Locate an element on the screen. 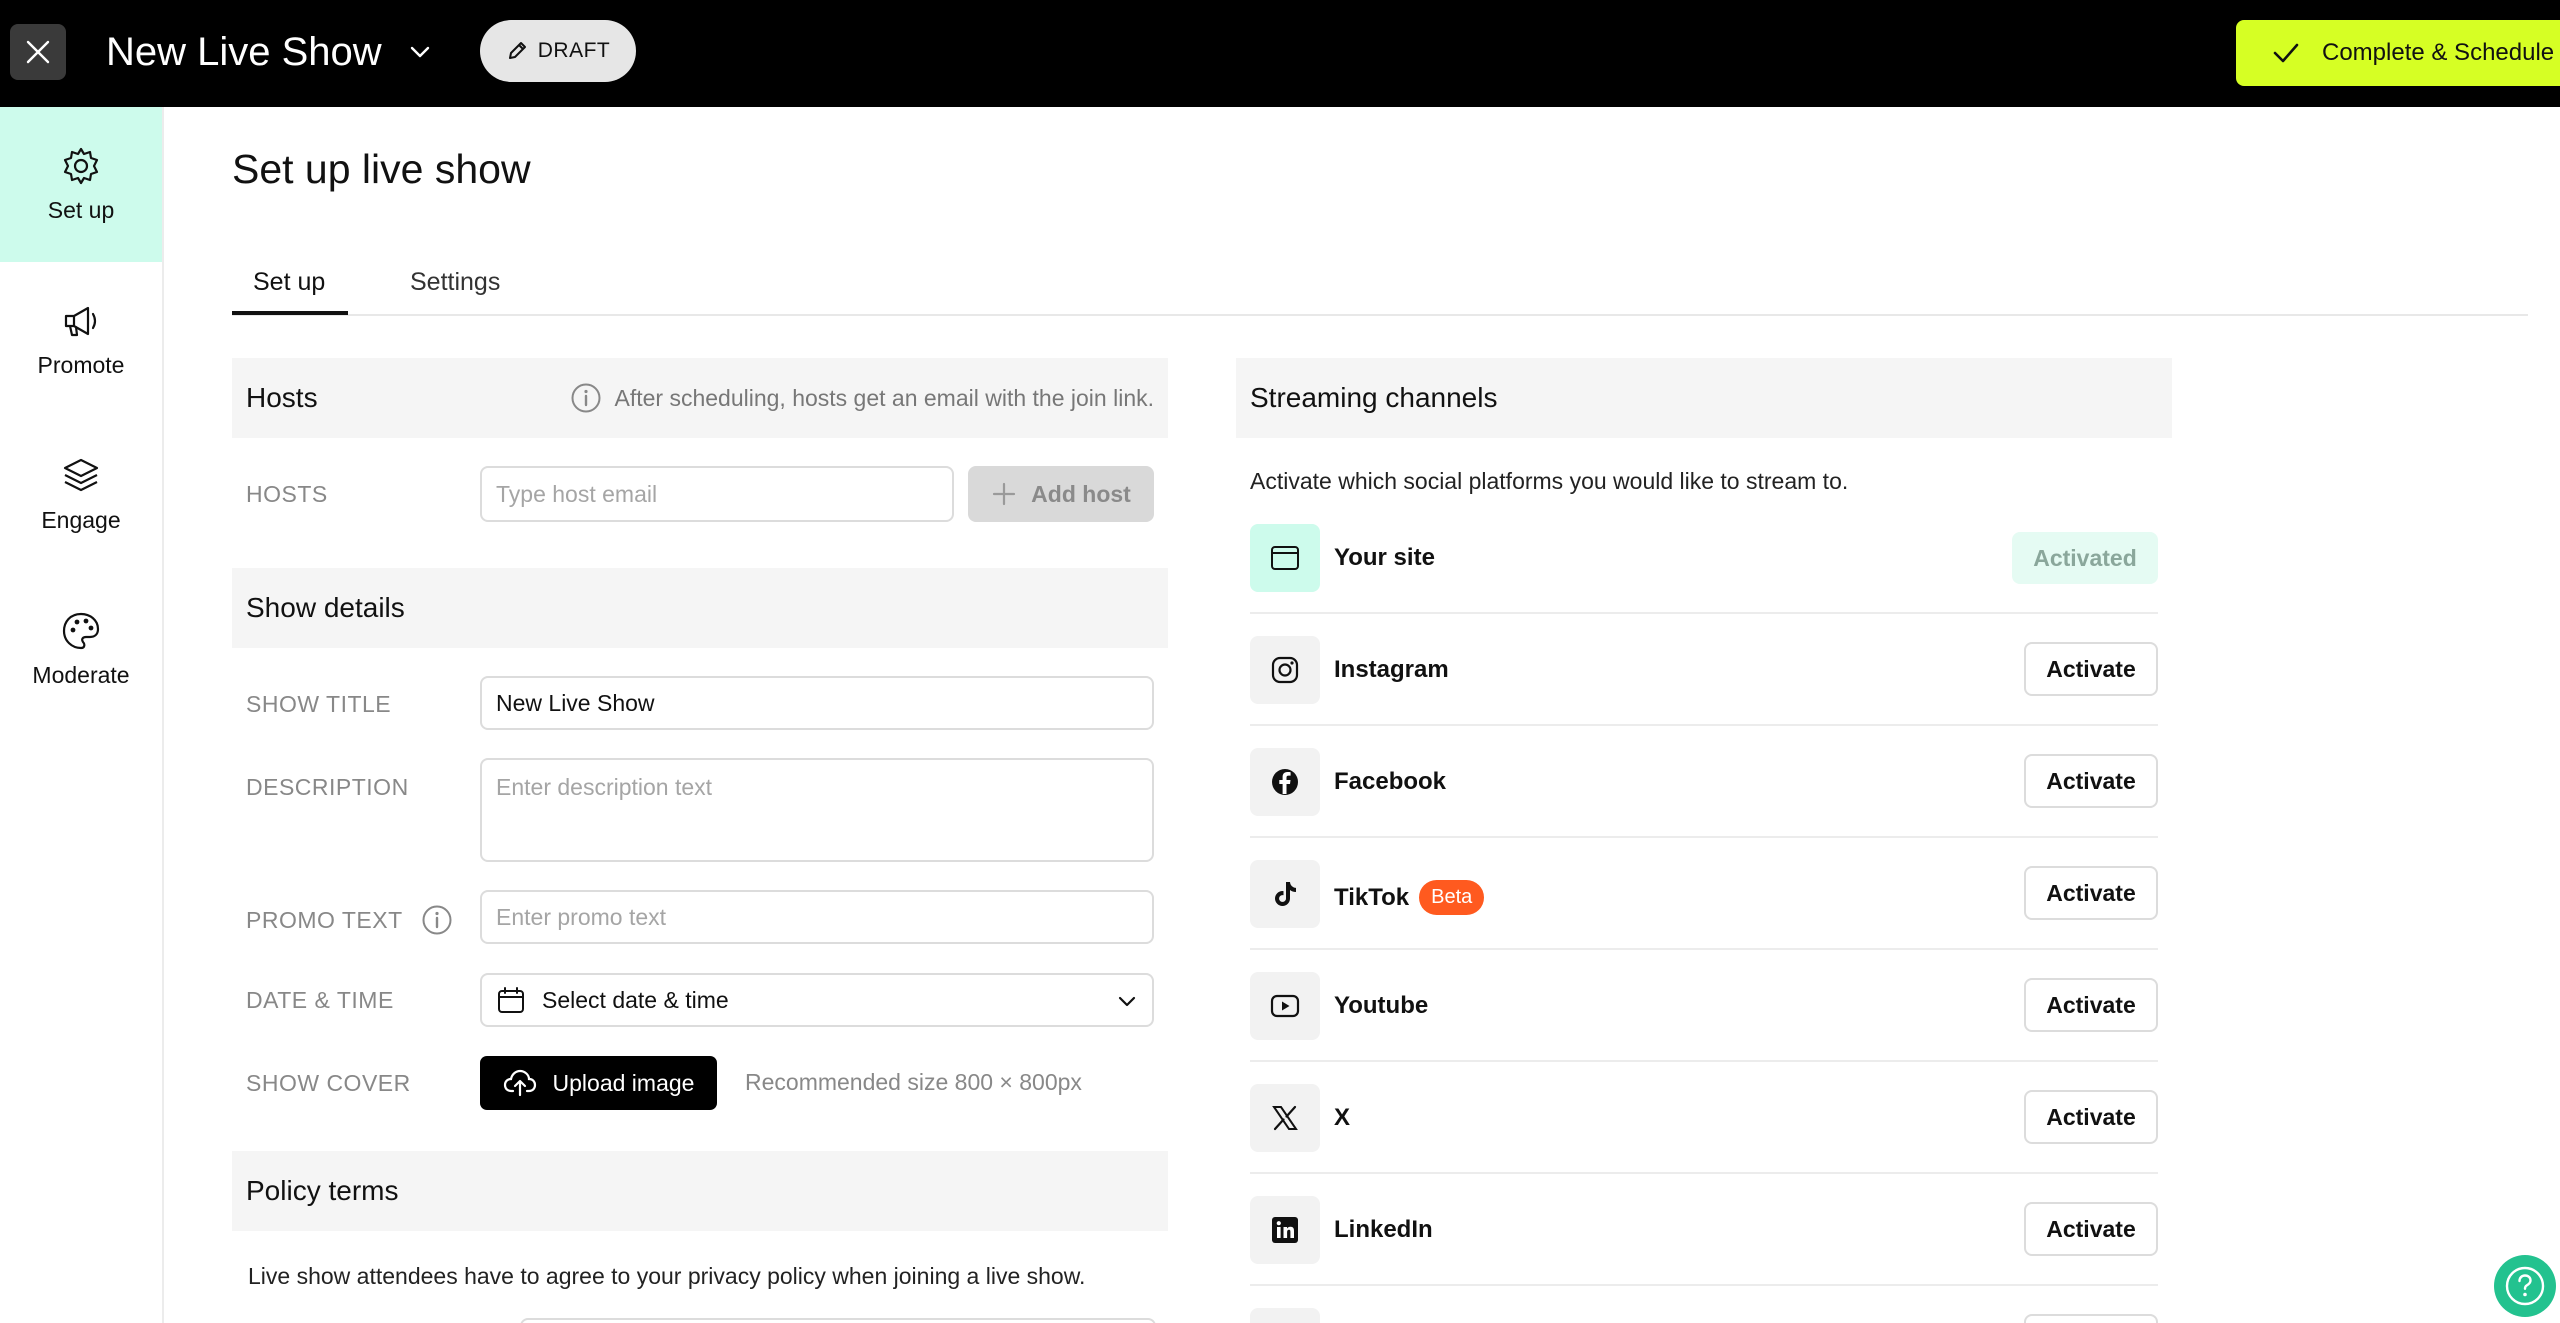 This screenshot has width=2560, height=1323. facebook-icon is located at coordinates (1285, 782).